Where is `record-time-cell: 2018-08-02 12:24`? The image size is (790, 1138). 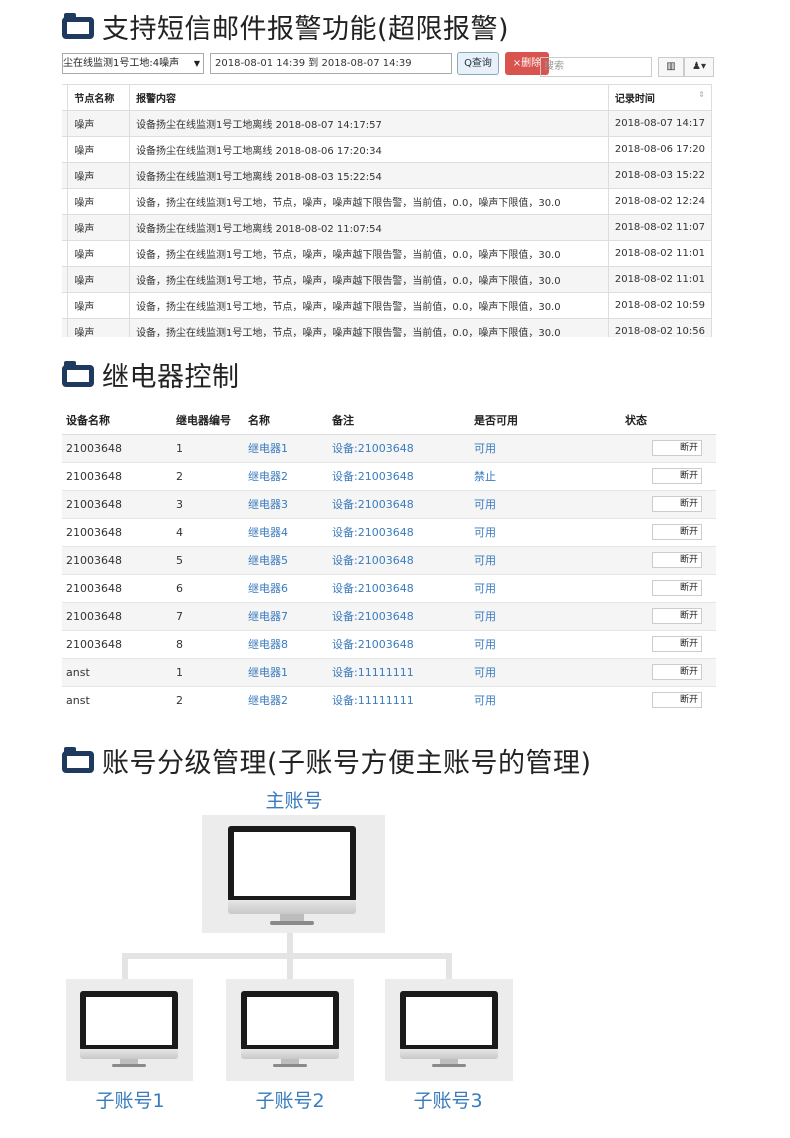
record-time-cell: 2018-08-02 12:24 is located at coordinates (660, 201).